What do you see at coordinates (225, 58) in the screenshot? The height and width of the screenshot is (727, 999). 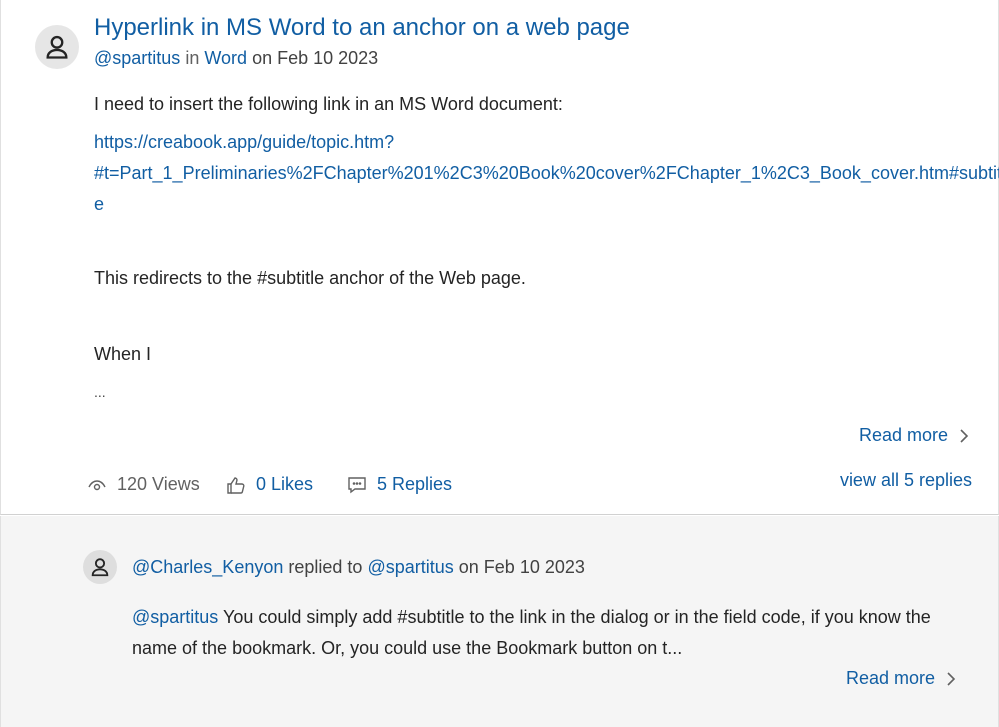 I see `board-link: Word` at bounding box center [225, 58].